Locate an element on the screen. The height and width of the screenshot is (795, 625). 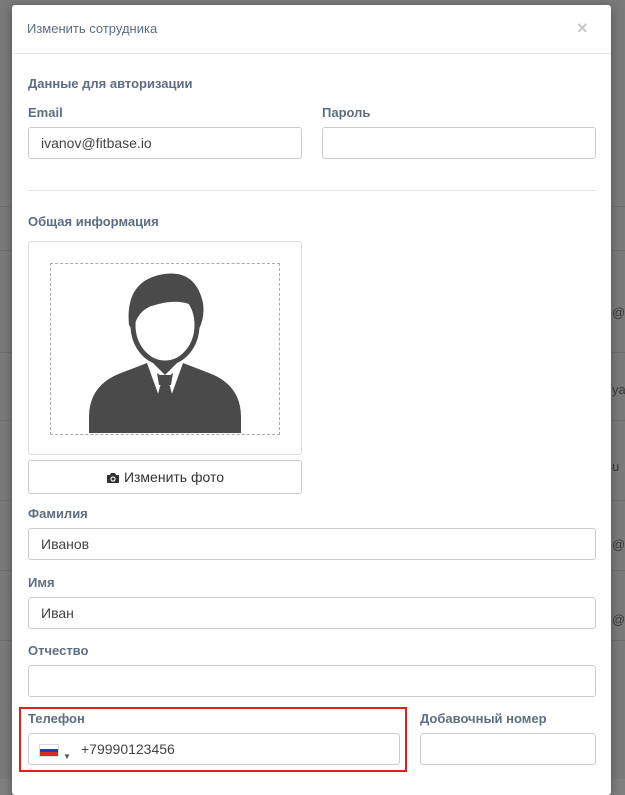
phone-value: +79990123456 is located at coordinates (128, 749).